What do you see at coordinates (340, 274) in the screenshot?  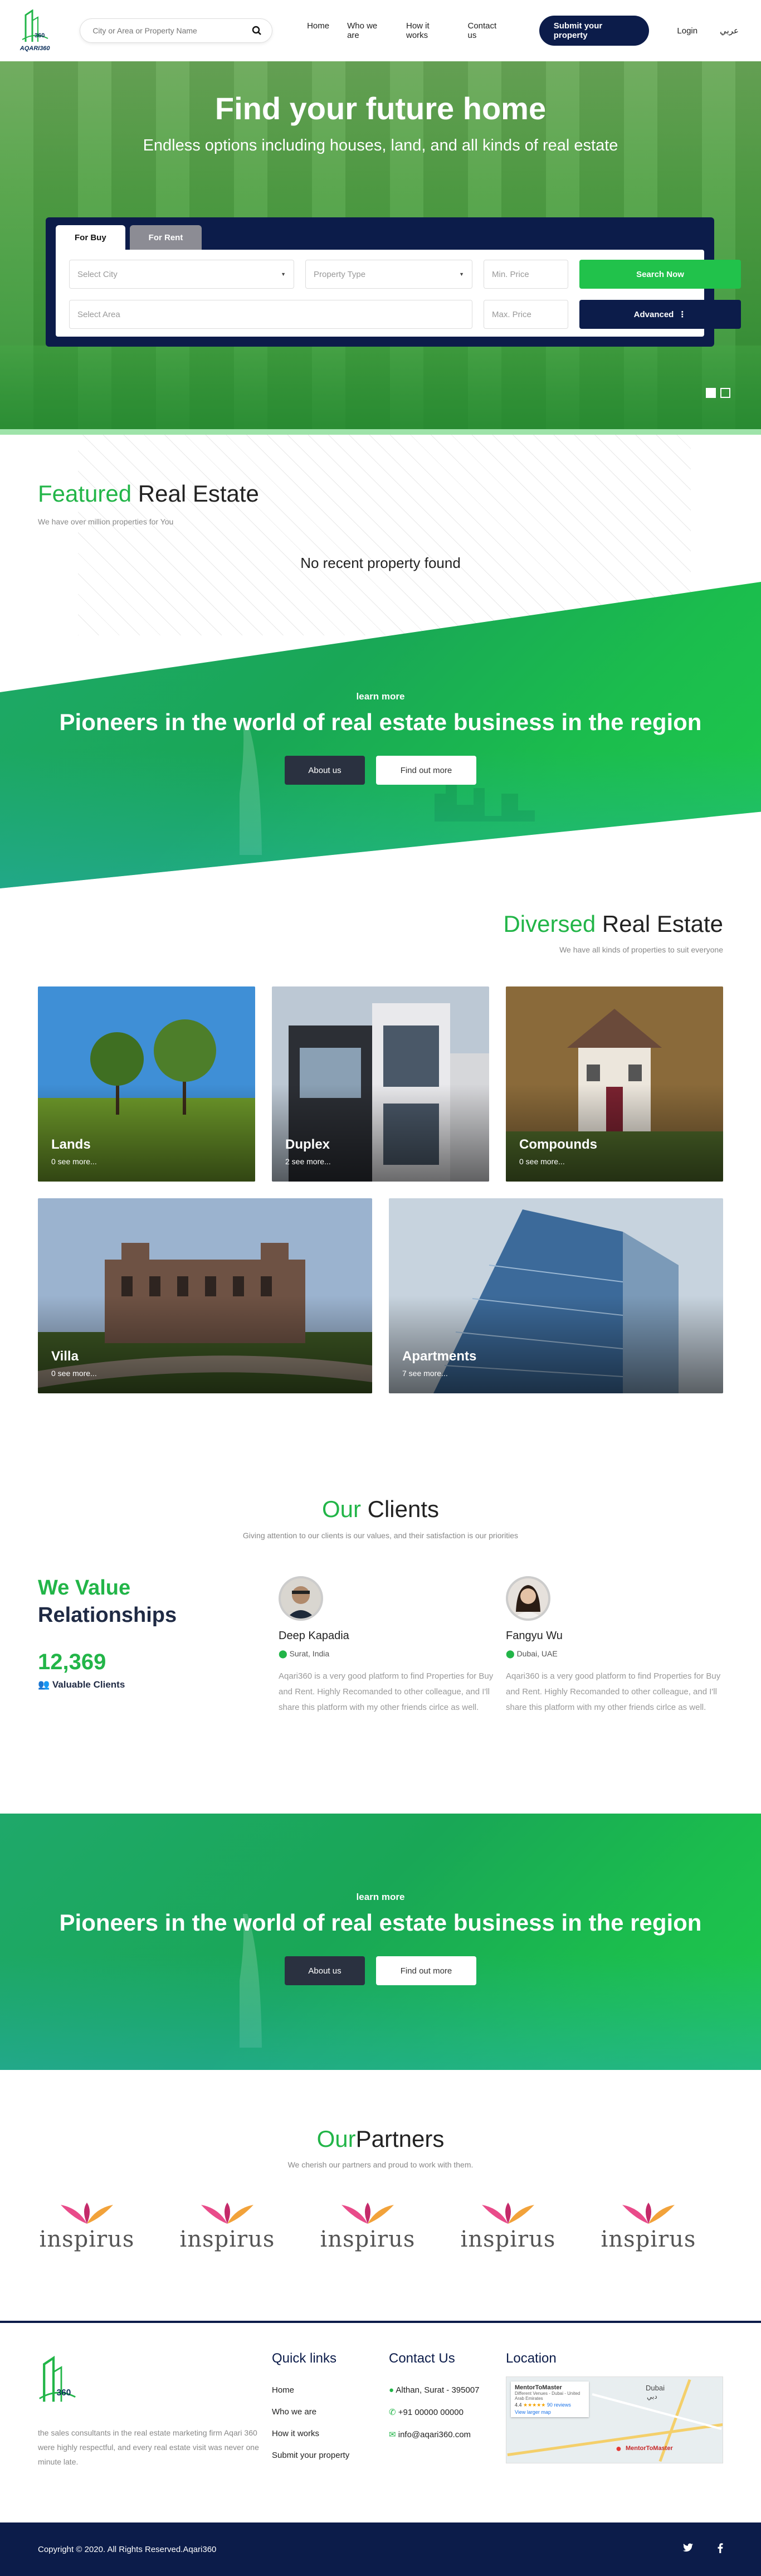 I see `property-type-label: Property Type` at bounding box center [340, 274].